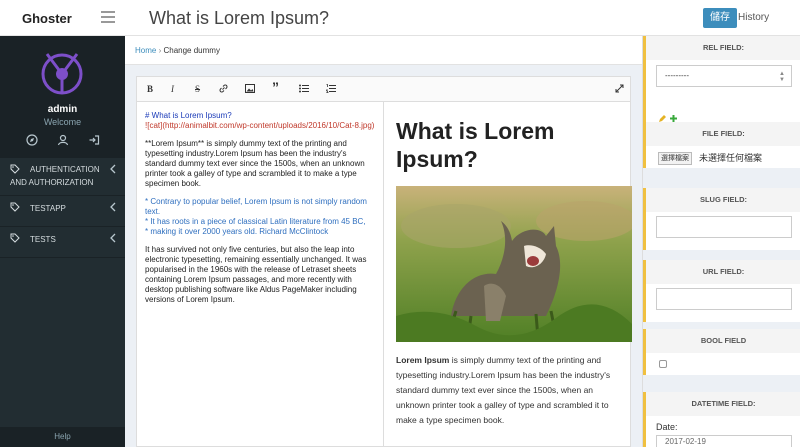 The height and width of the screenshot is (447, 800). What do you see at coordinates (731, 158) in the screenshot?
I see `file-status: 未選擇任何檔案` at bounding box center [731, 158].